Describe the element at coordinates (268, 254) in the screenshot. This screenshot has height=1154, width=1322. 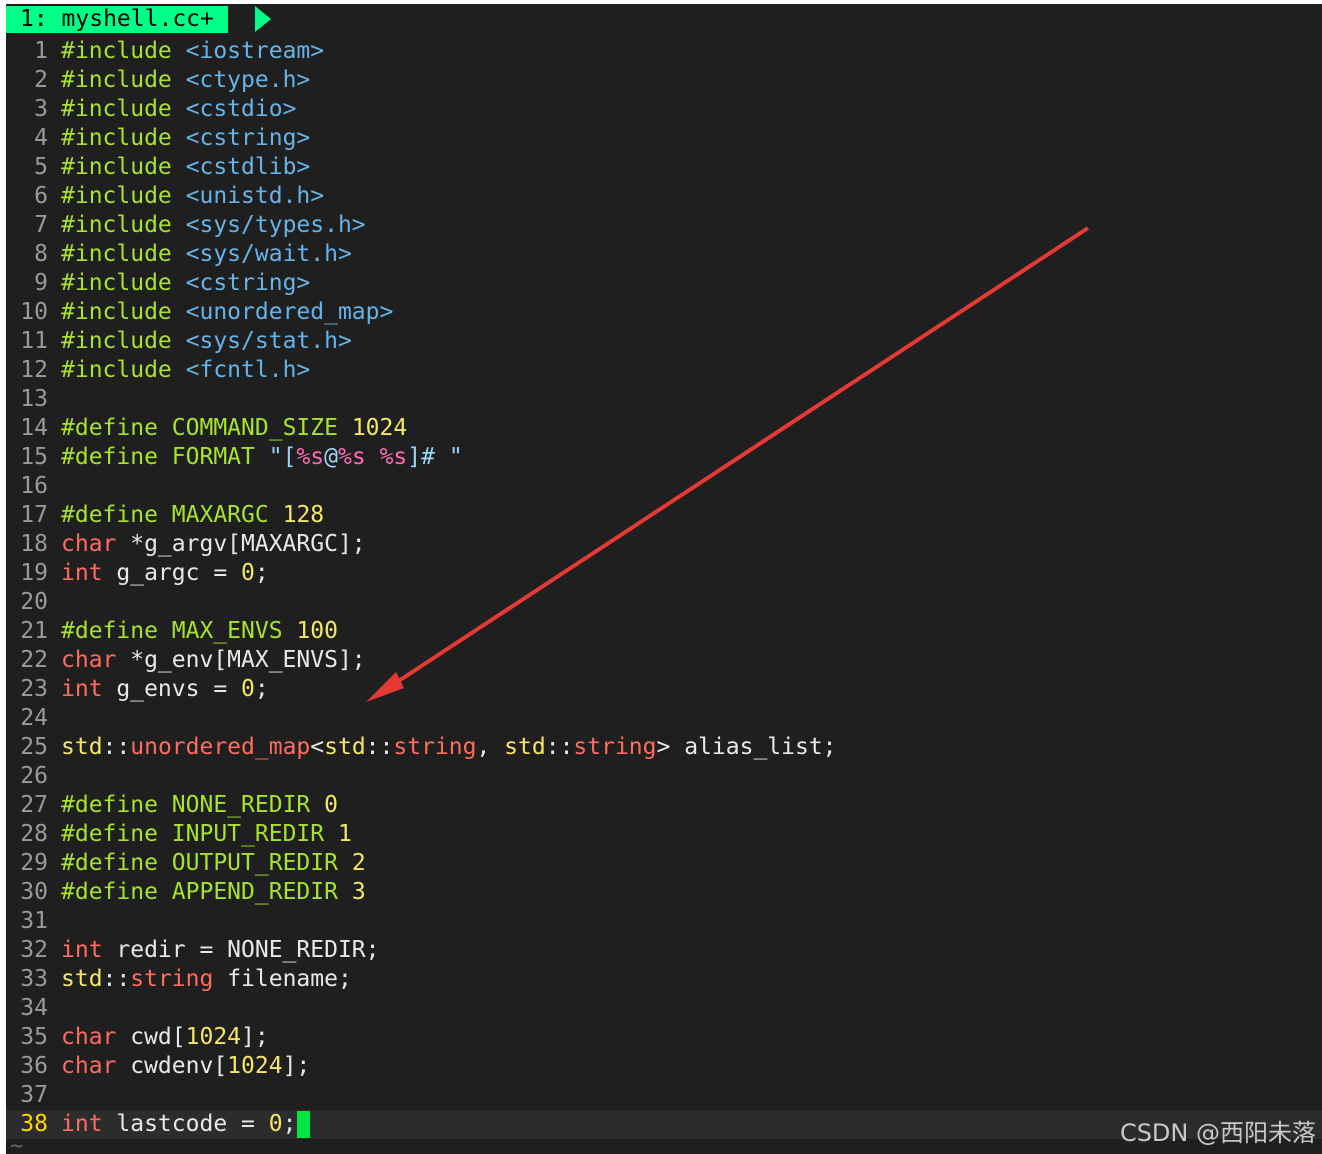
I see `code-token: <sys/wait.h>` at that location.